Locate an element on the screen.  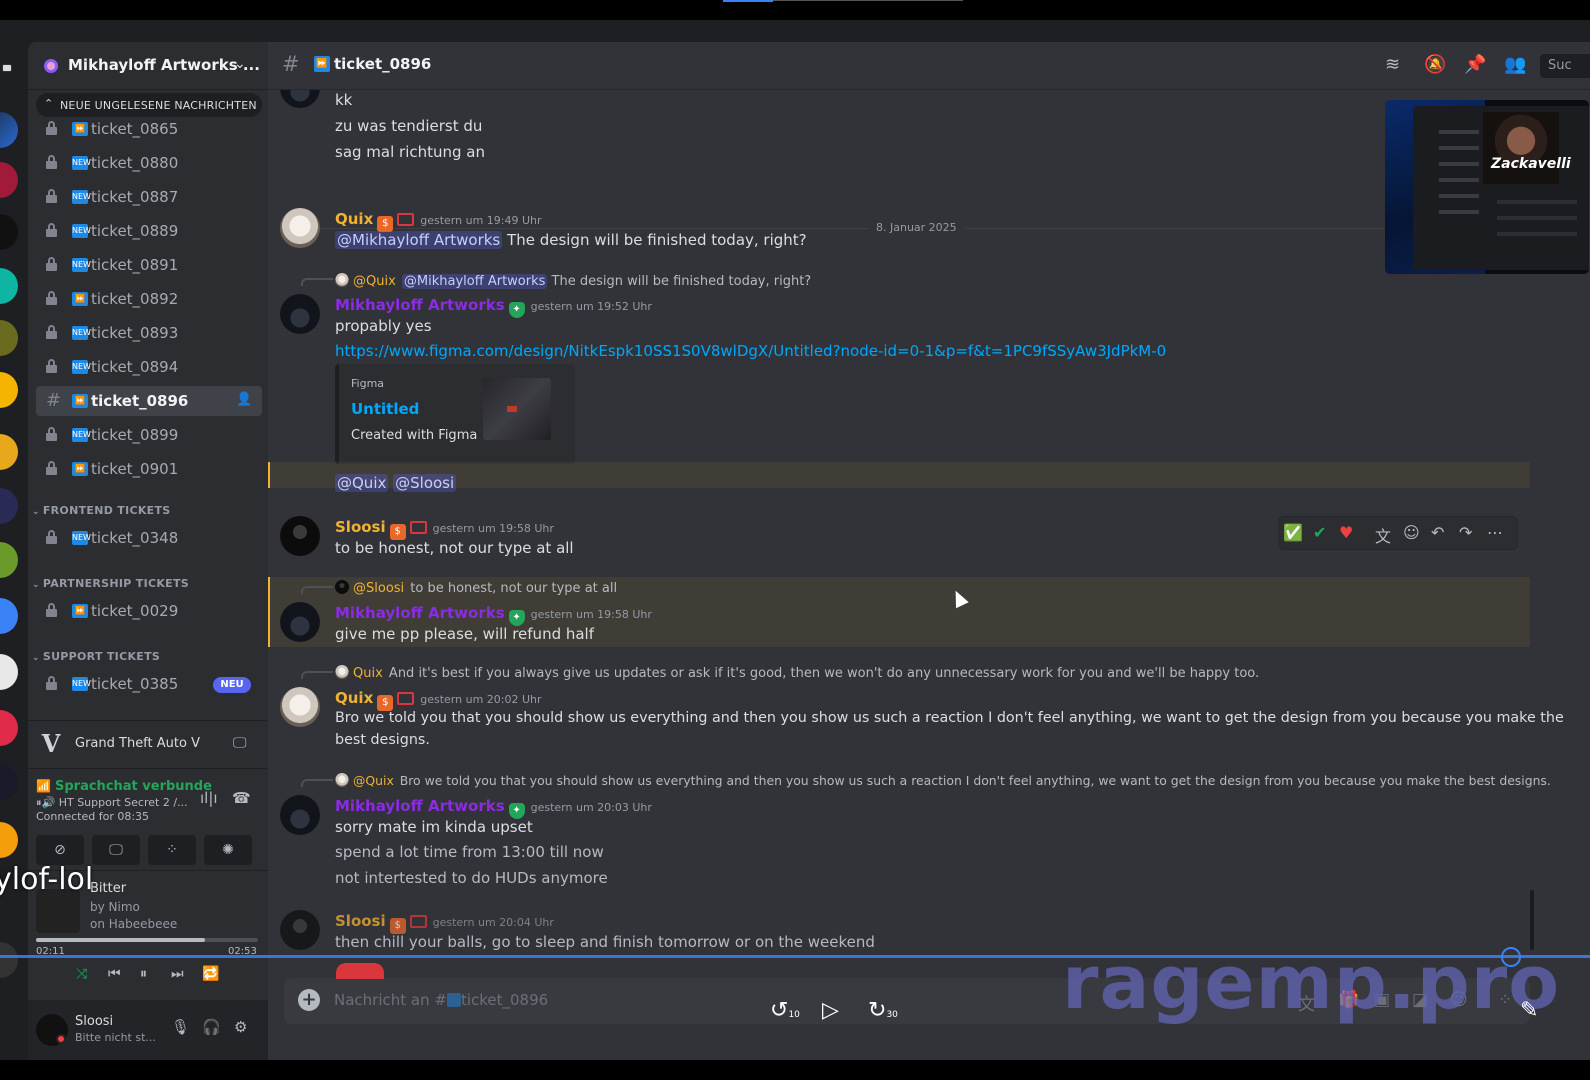
stream-icon: 🖵 is located at coordinates (240, 743).